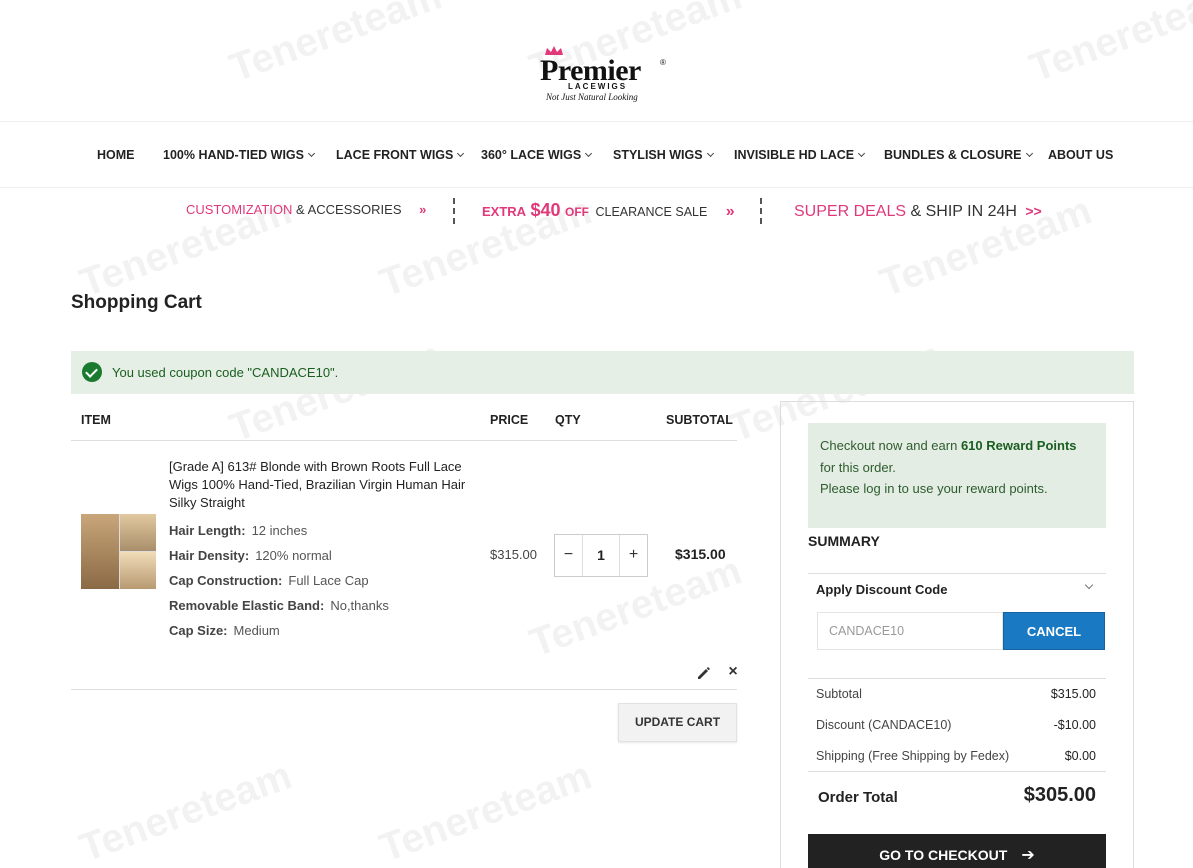 This screenshot has height=868, width=1193. What do you see at coordinates (209, 555) in the screenshot?
I see `option-label: Hair Density:` at bounding box center [209, 555].